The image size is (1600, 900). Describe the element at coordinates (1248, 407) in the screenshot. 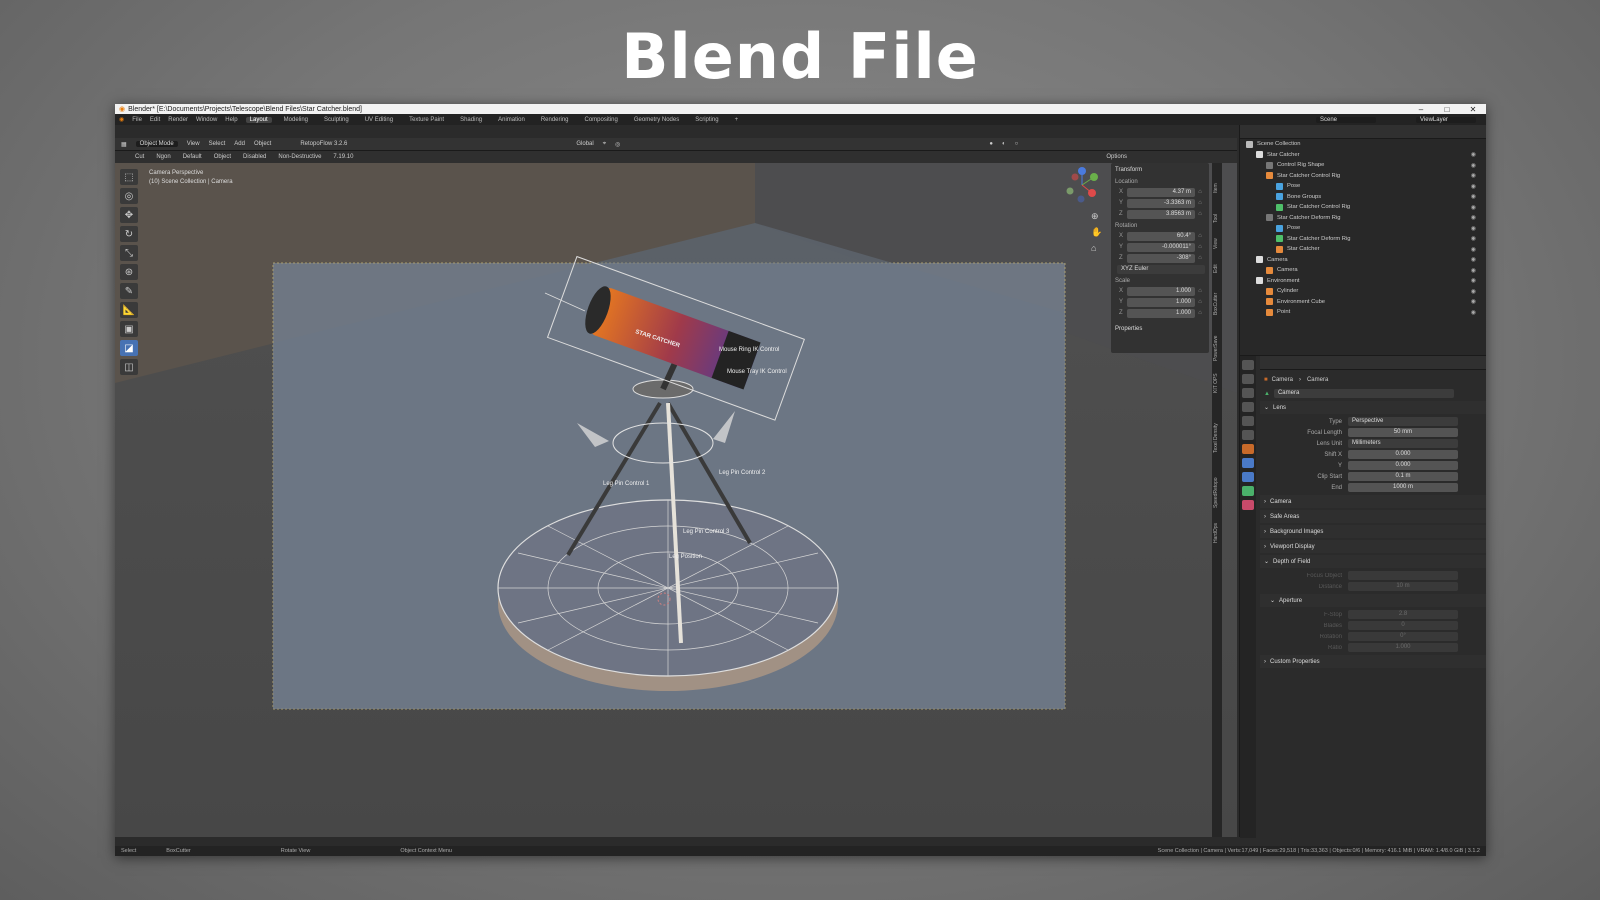

I see `view-layer-tab-icon` at that location.